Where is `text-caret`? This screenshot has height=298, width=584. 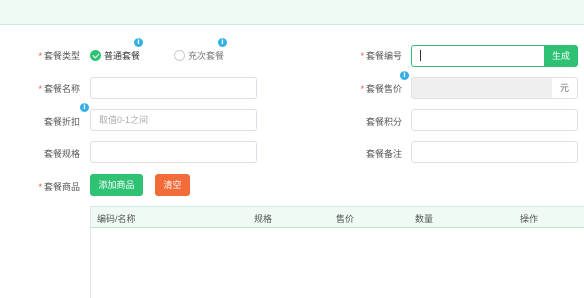
text-caret is located at coordinates (420, 55).